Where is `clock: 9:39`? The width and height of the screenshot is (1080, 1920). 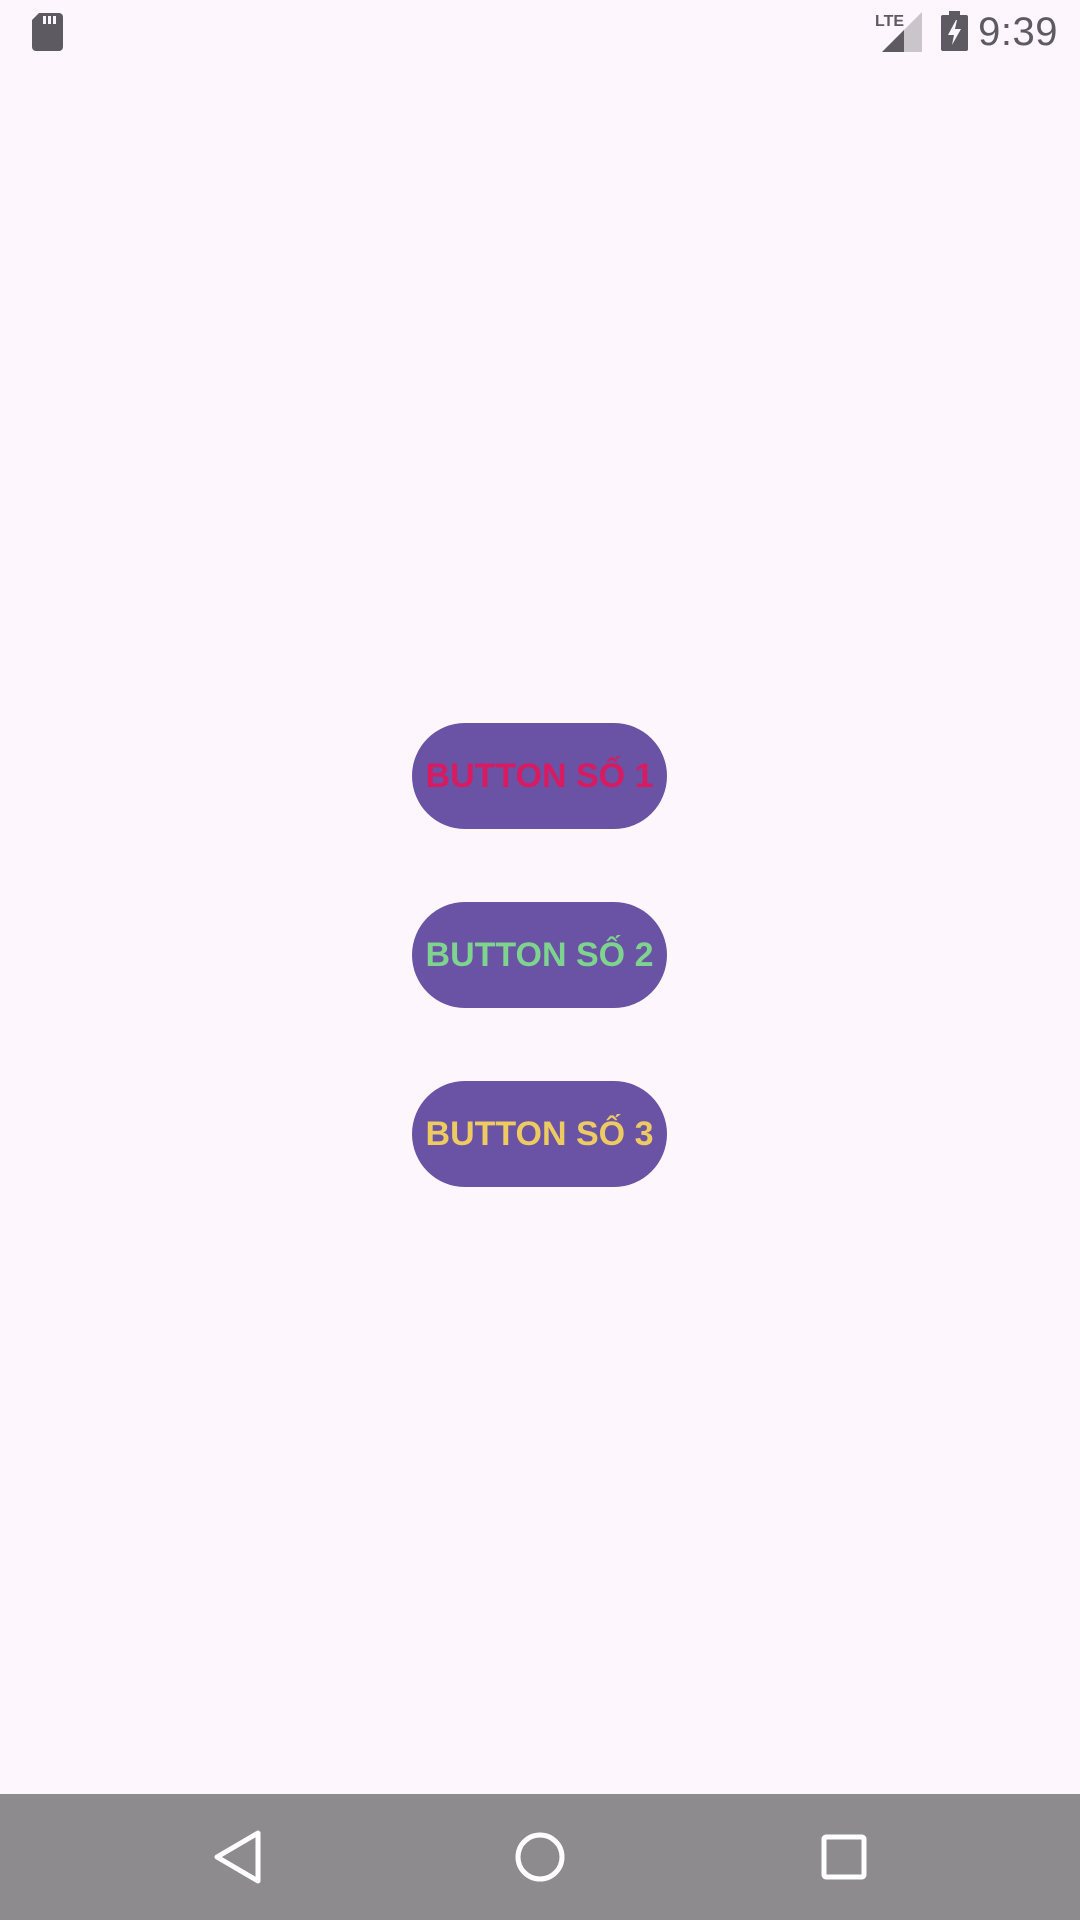 clock: 9:39 is located at coordinates (1018, 32).